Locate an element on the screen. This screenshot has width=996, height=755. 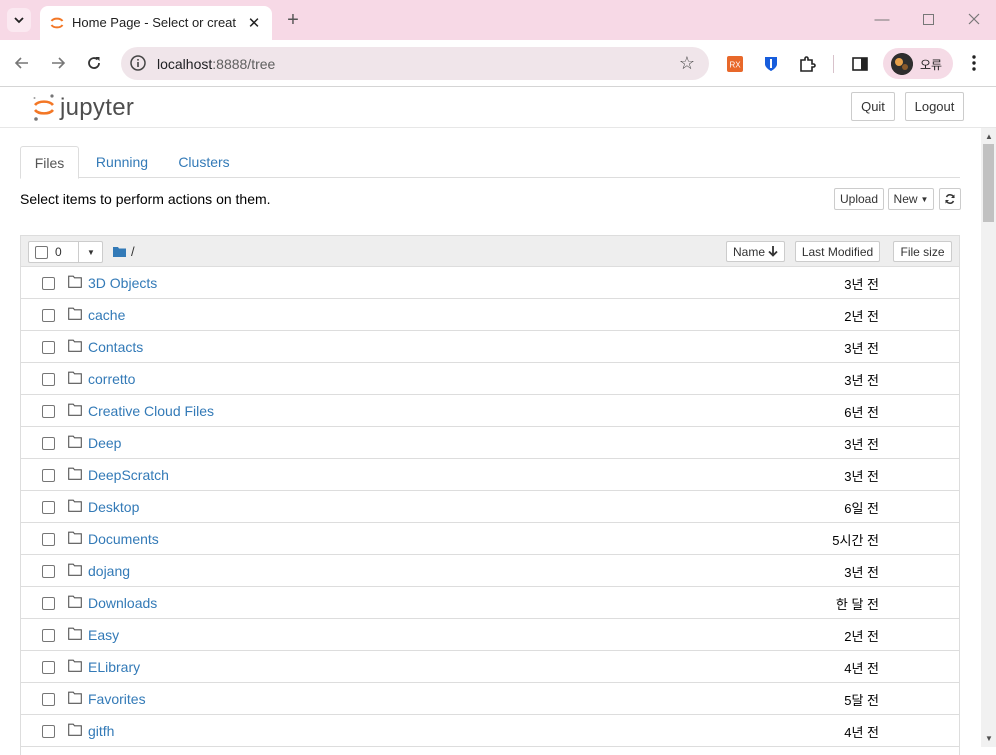
folder-link: Favorites is located at coordinates (117, 699).